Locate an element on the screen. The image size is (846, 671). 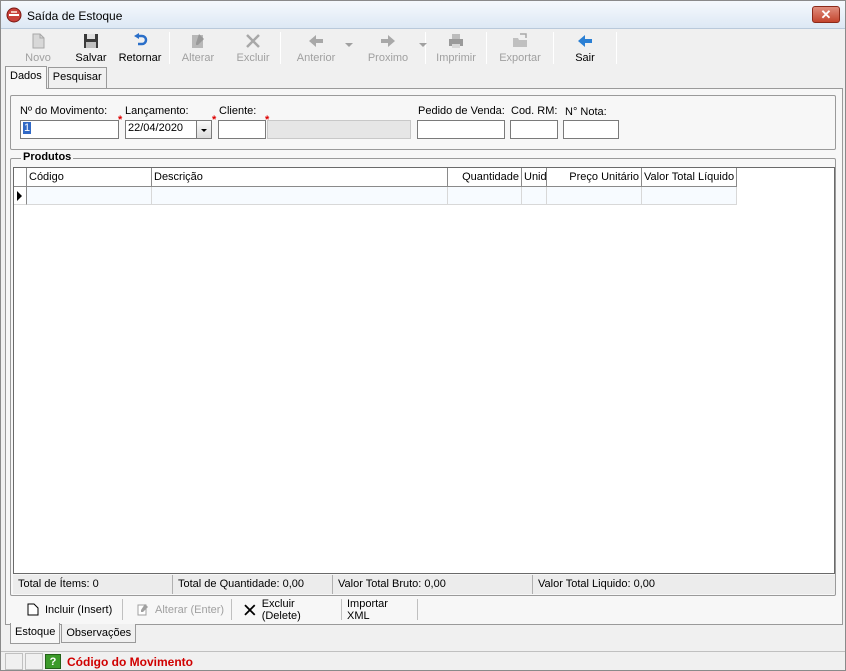
alterar-label: Alterar is located at coordinates (198, 58).